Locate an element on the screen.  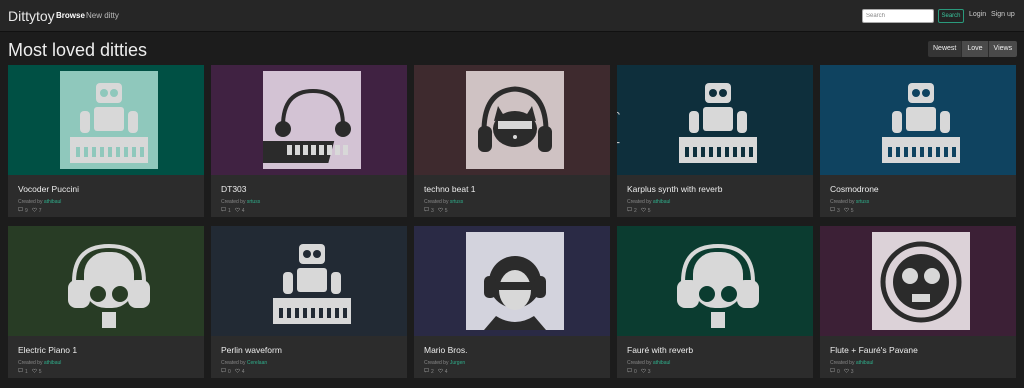
thumbnail-title: Flute + Fauré's Pavane is located at coordinates (821, 274).